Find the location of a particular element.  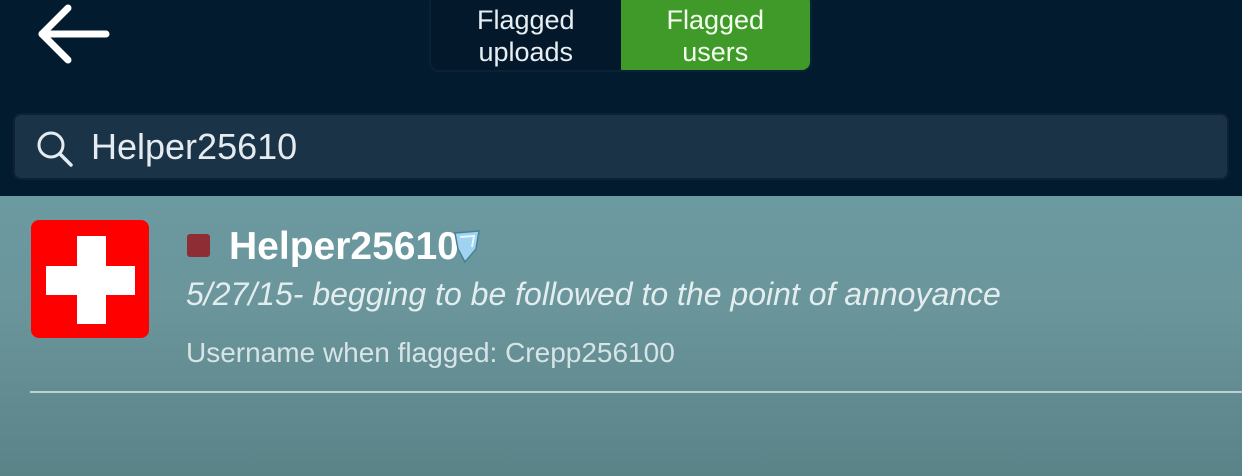

flagged-username: Username when flagged: Crepp256100 is located at coordinates (430, 352).